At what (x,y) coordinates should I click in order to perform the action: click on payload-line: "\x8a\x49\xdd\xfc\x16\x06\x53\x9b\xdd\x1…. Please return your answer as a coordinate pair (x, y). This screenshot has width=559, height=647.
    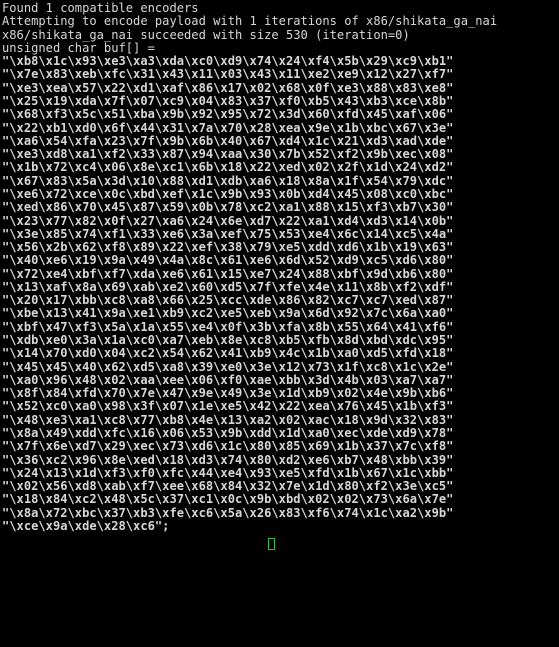
    Looking at the image, I should click on (228, 433).